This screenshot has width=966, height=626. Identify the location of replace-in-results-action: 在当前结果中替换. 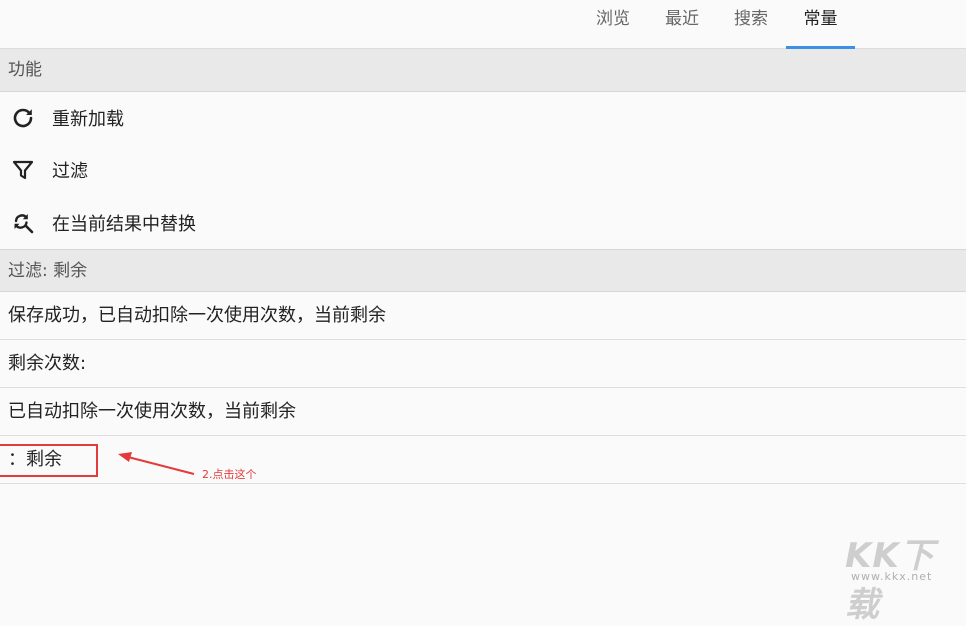
(483, 223).